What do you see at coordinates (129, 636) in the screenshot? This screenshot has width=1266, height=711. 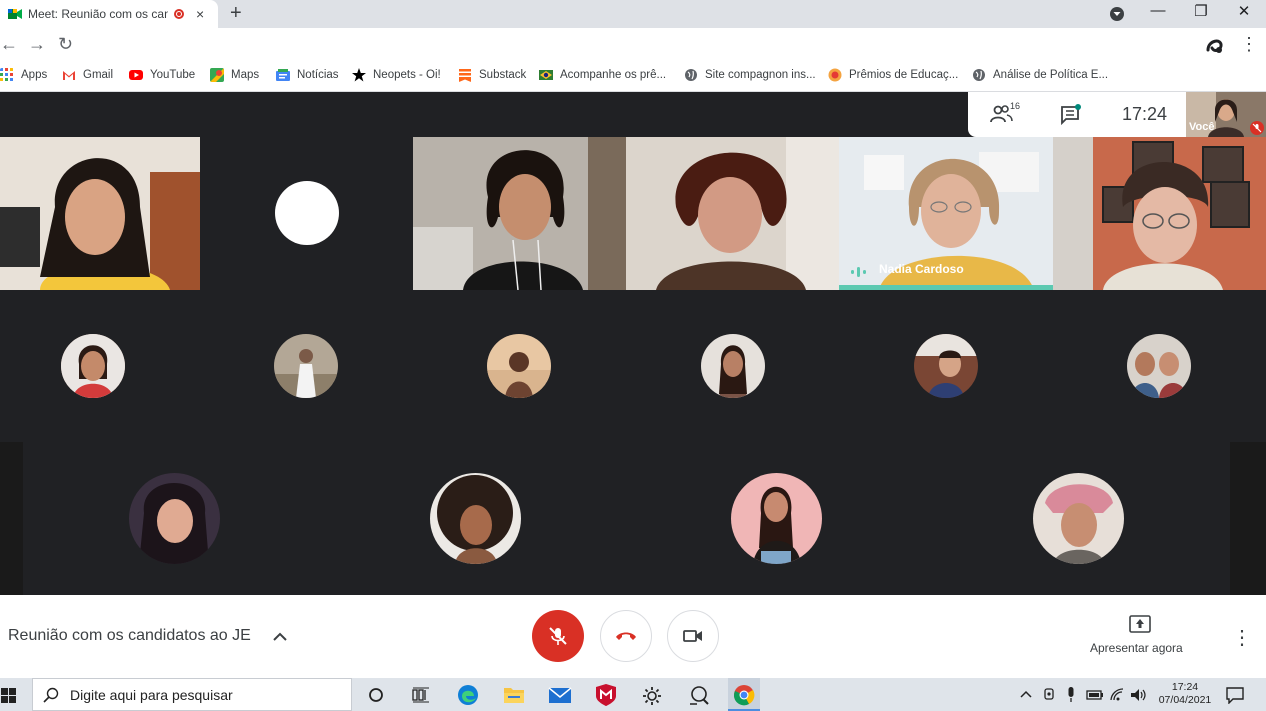 I see `meeting-title: Reunião com os candidatos ao JE` at bounding box center [129, 636].